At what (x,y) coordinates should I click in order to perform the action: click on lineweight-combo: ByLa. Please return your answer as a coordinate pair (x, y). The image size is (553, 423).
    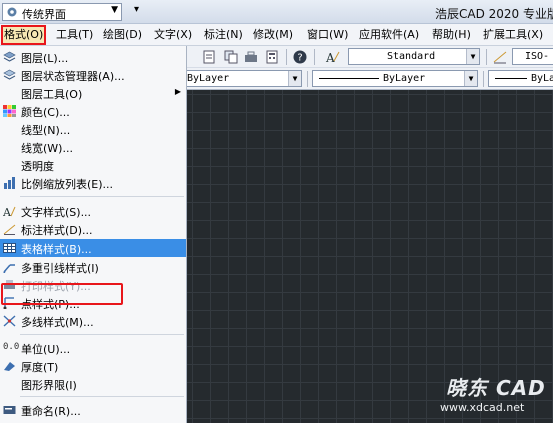
    Looking at the image, I should click on (520, 78).